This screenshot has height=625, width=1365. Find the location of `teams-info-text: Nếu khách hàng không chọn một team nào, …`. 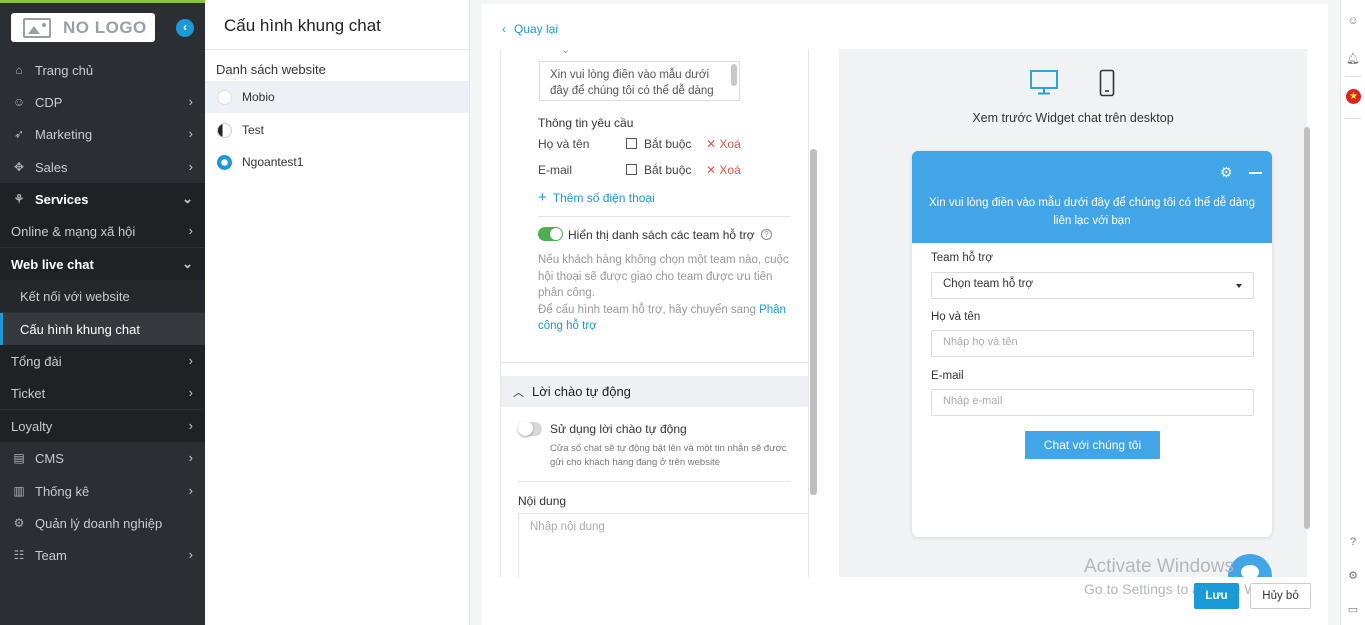

teams-info-text: Nếu khách hàng không chọn một team nào, … is located at coordinates (665, 293).